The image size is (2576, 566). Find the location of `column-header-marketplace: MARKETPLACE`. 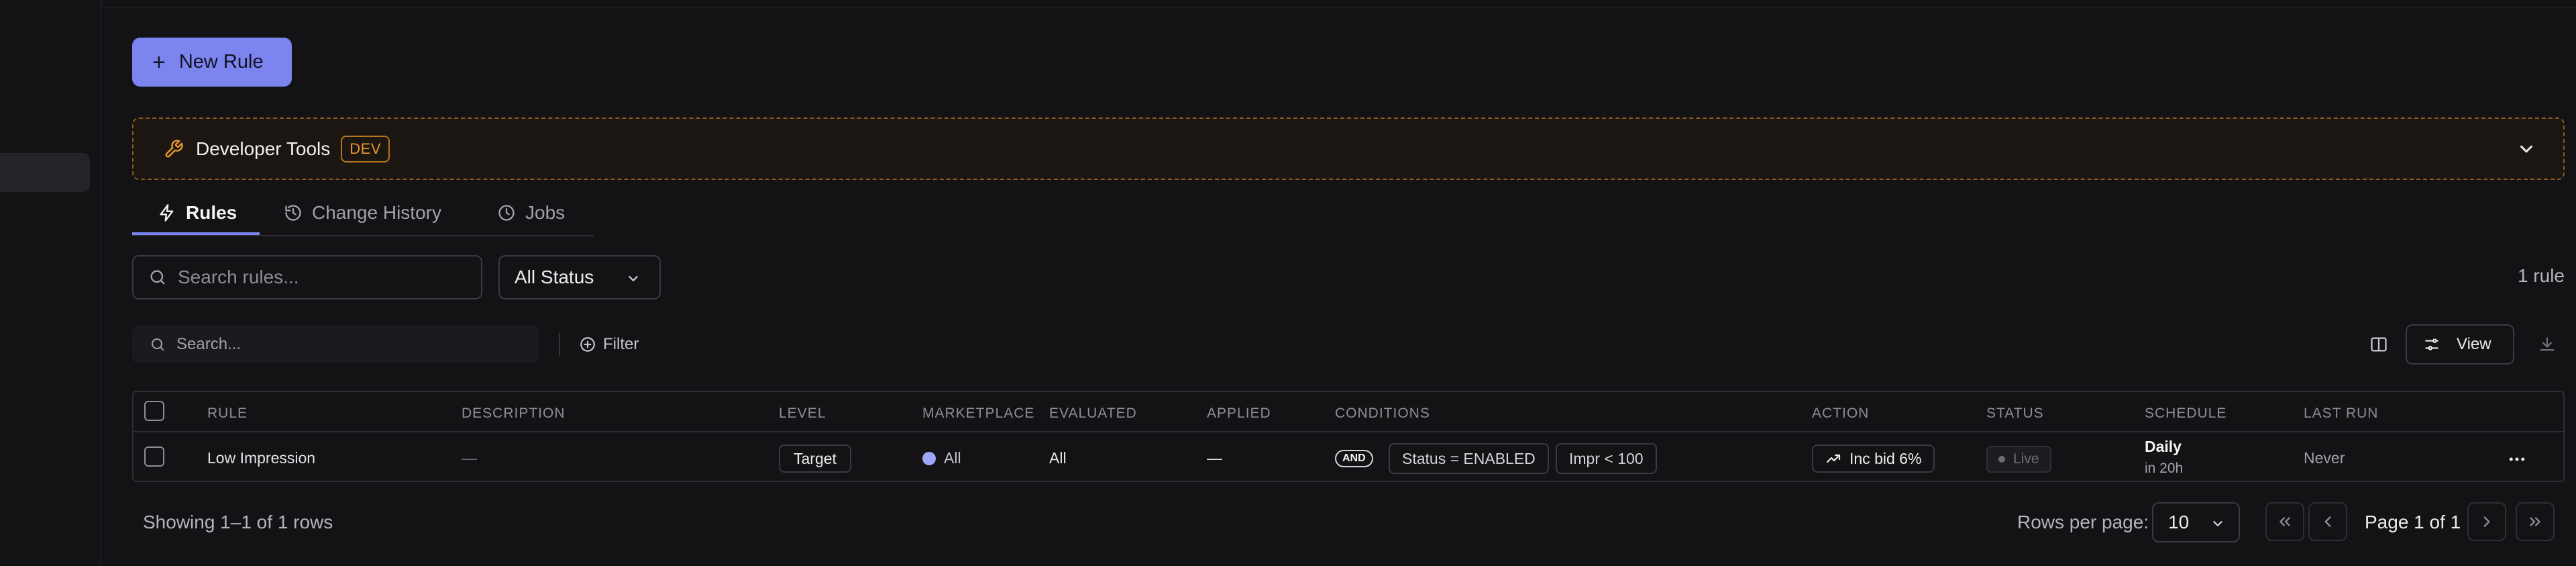

column-header-marketplace: MARKETPLACE is located at coordinates (978, 414).